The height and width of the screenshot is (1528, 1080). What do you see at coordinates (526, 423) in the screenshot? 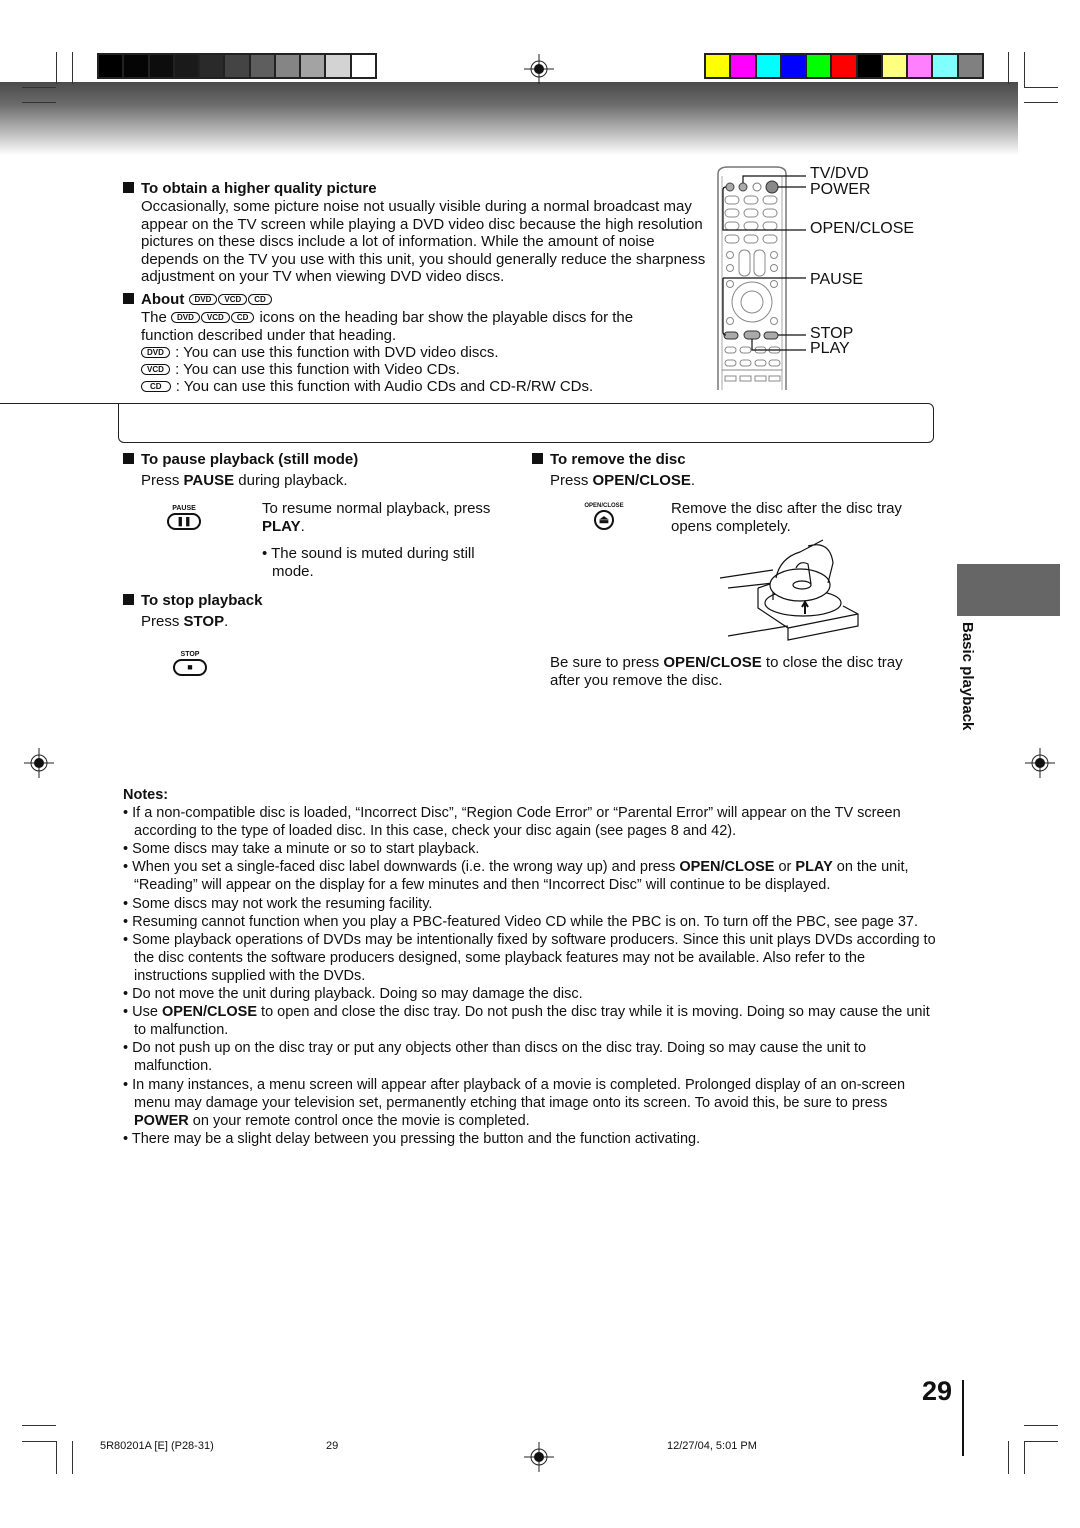
I see `section-heading-bar` at bounding box center [526, 423].